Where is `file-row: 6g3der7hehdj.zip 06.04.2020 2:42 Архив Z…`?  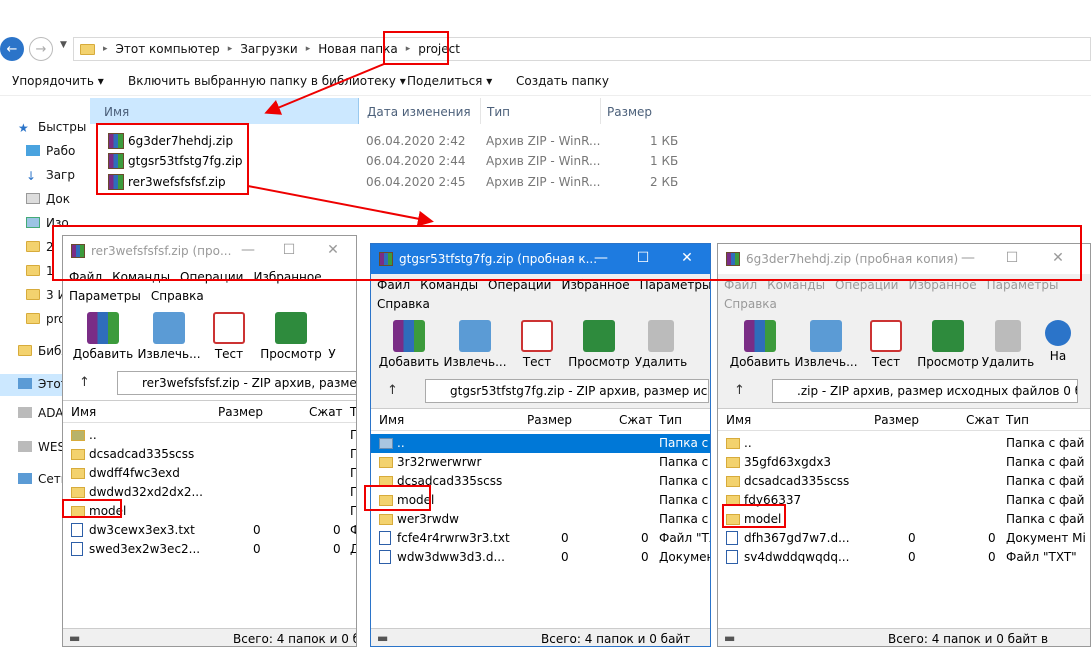
file-row: 6g3der7hehdj.zip 06.04.2020 2:42 Архив Z… is located at coordinates (390, 141).